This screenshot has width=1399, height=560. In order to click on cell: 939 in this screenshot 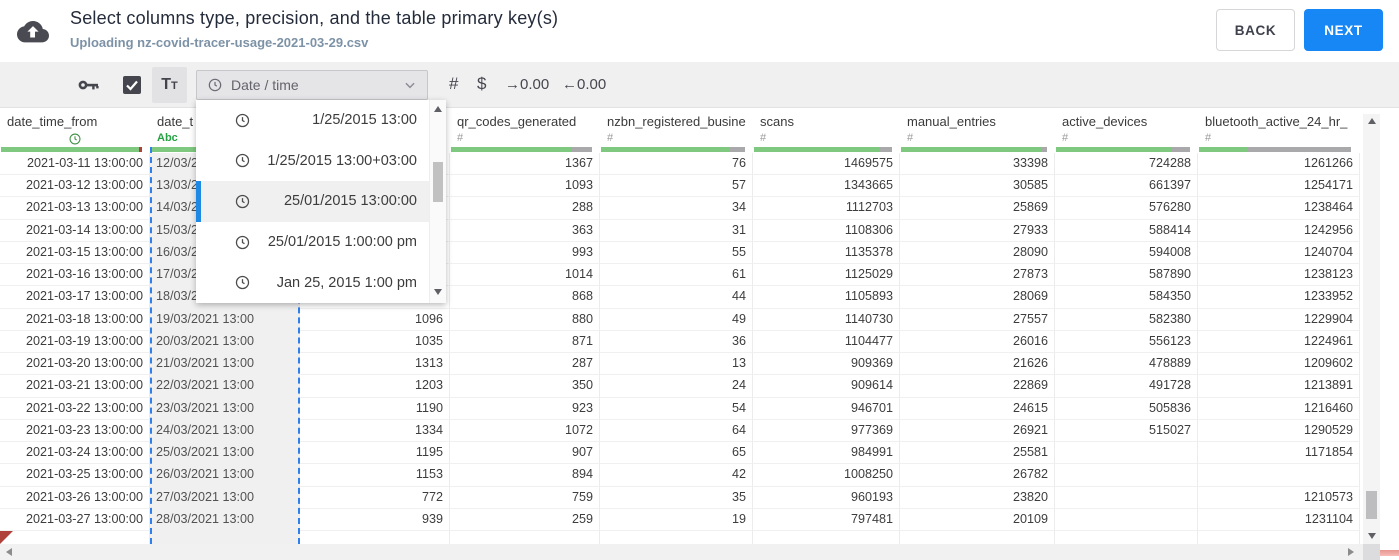, I will do `click(375, 519)`.